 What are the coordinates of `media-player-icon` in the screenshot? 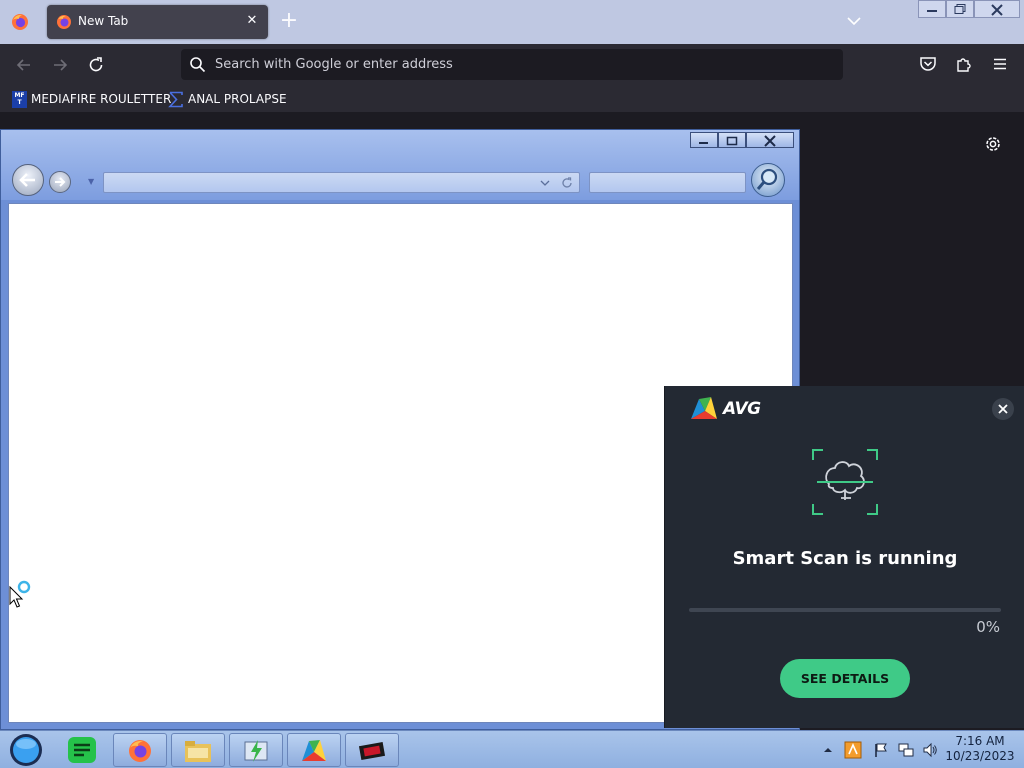 It's located at (372, 751).